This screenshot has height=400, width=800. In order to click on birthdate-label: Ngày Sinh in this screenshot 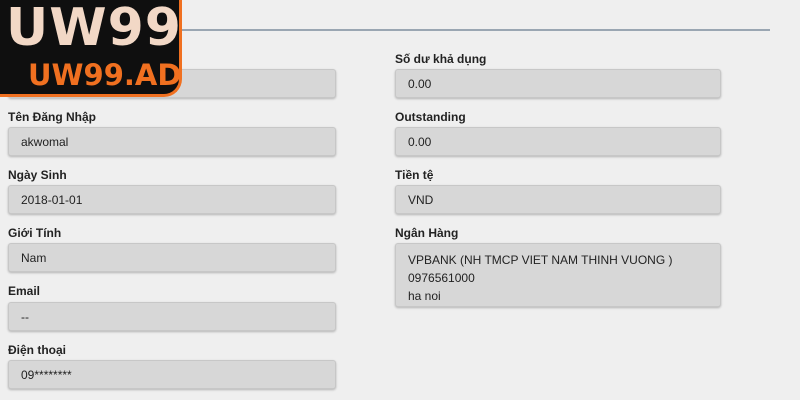, I will do `click(37, 175)`.